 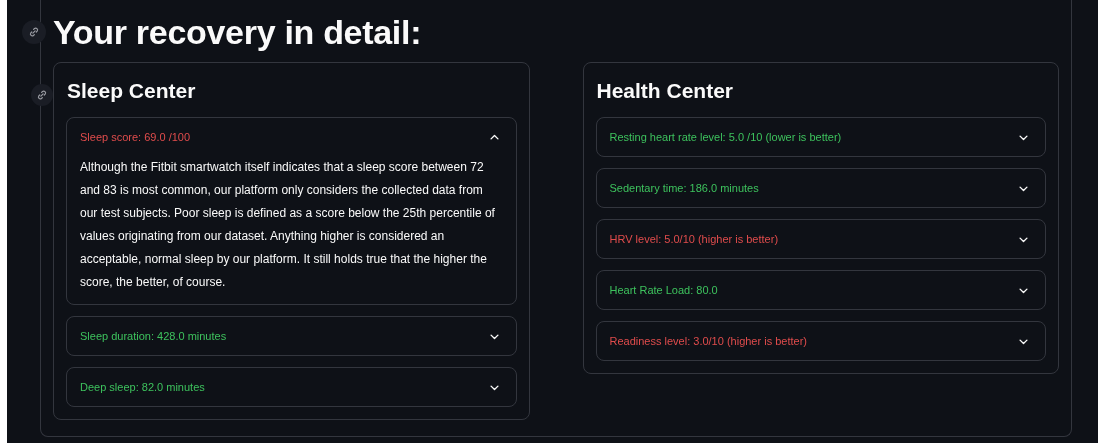 I want to click on metric-label: Readiness level: 3.0/10 (higher is better), so click(x=708, y=341).